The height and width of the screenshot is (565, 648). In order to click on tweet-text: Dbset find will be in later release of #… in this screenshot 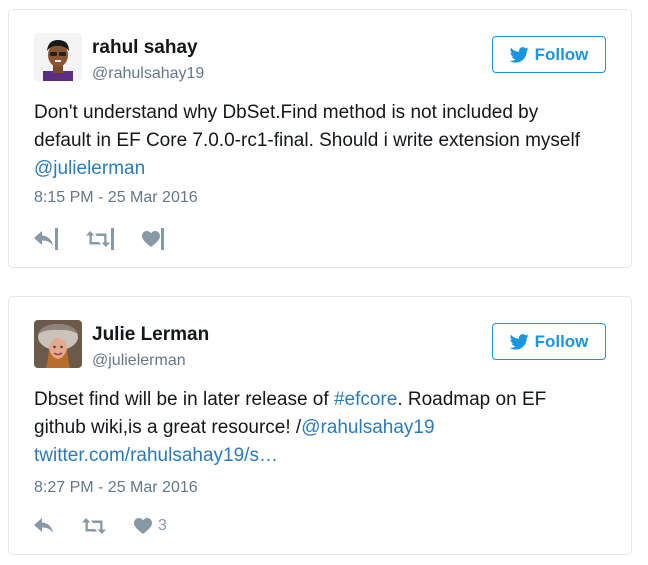, I will do `click(312, 428)`.